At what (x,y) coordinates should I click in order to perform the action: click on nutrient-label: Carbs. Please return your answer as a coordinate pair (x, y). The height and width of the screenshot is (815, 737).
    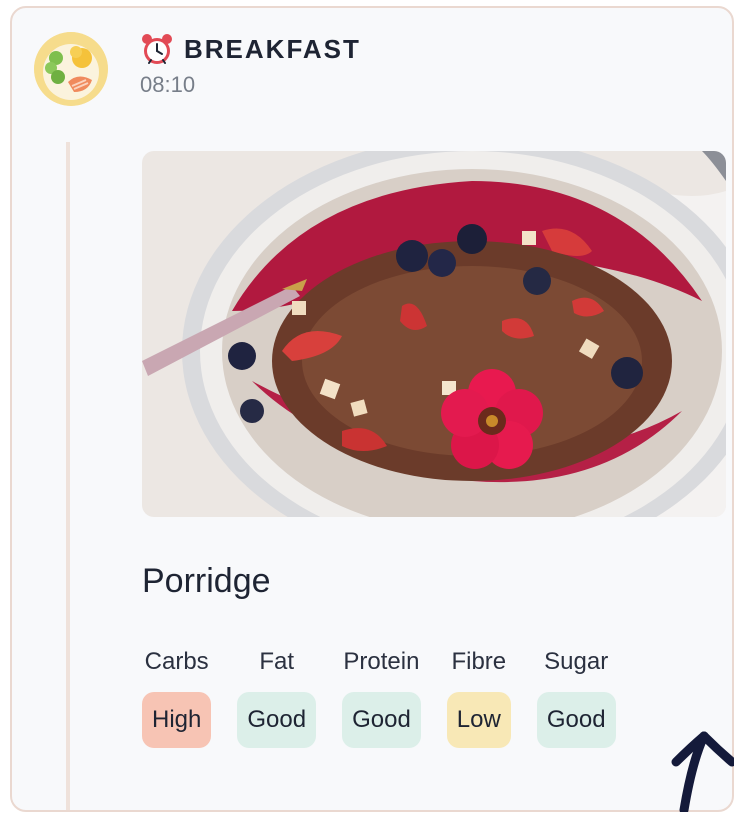
    Looking at the image, I should click on (176, 661).